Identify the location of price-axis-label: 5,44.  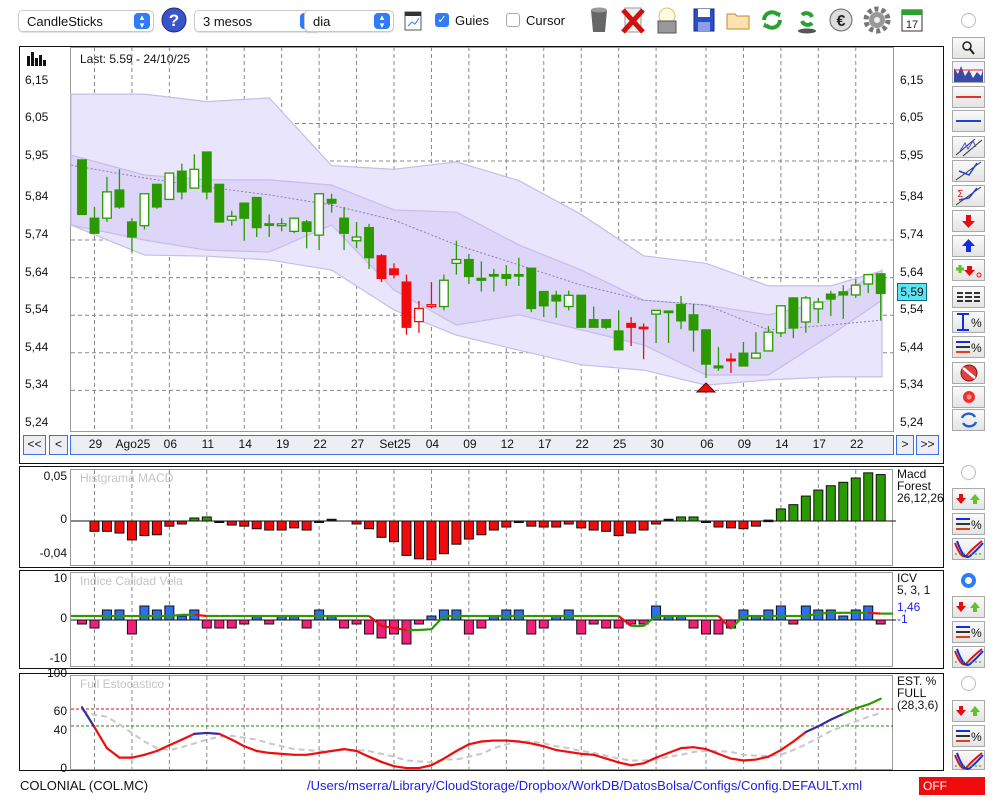
(37, 346).